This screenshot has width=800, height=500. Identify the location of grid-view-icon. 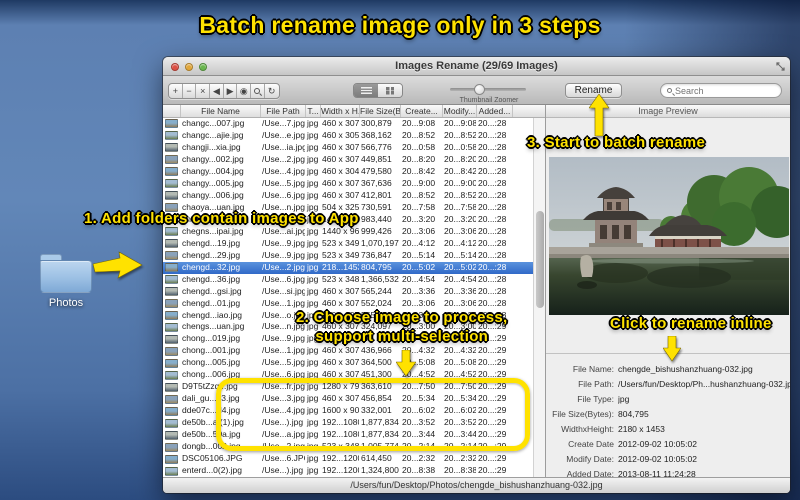
(390, 90).